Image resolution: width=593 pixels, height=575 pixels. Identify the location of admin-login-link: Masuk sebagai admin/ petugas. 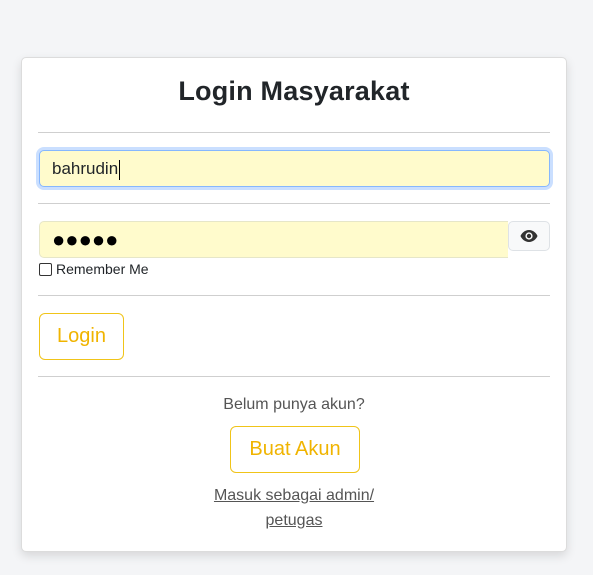
(294, 508).